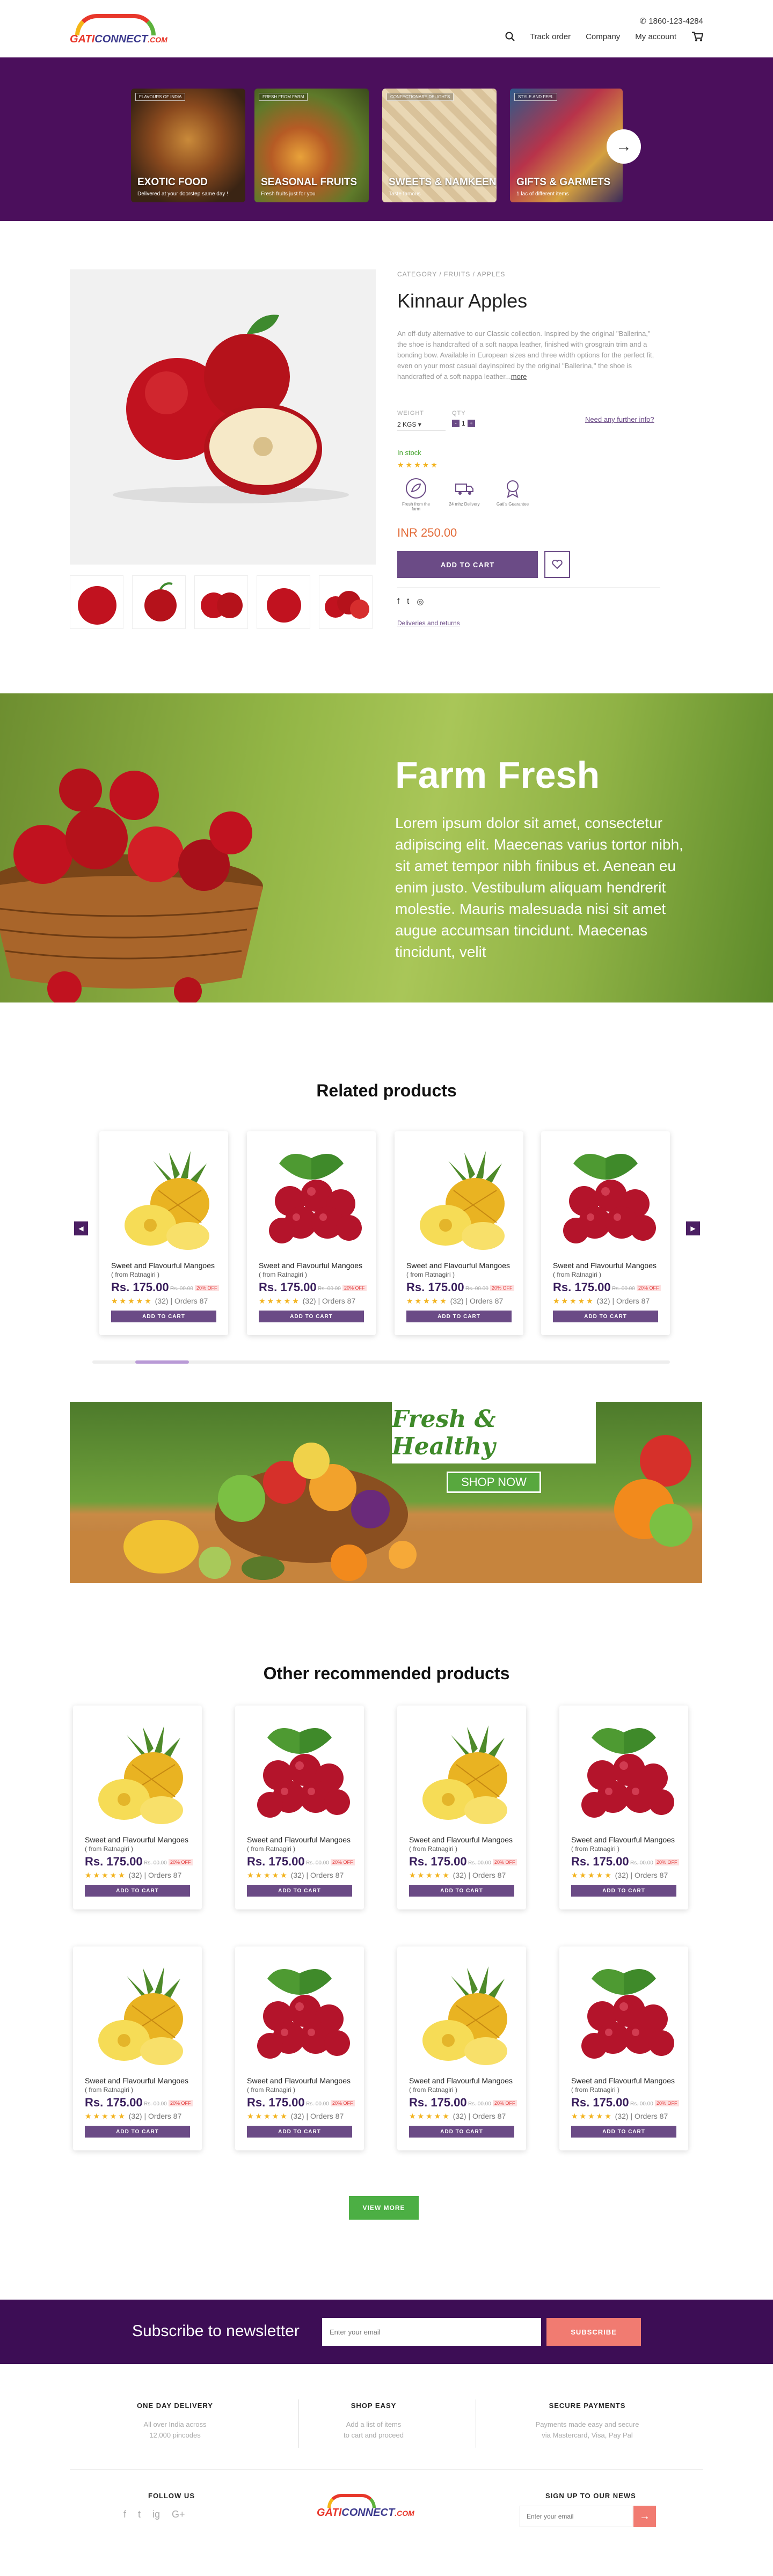 The image size is (773, 2576). What do you see at coordinates (655, 36) in the screenshot?
I see `nav-my-account: My account` at bounding box center [655, 36].